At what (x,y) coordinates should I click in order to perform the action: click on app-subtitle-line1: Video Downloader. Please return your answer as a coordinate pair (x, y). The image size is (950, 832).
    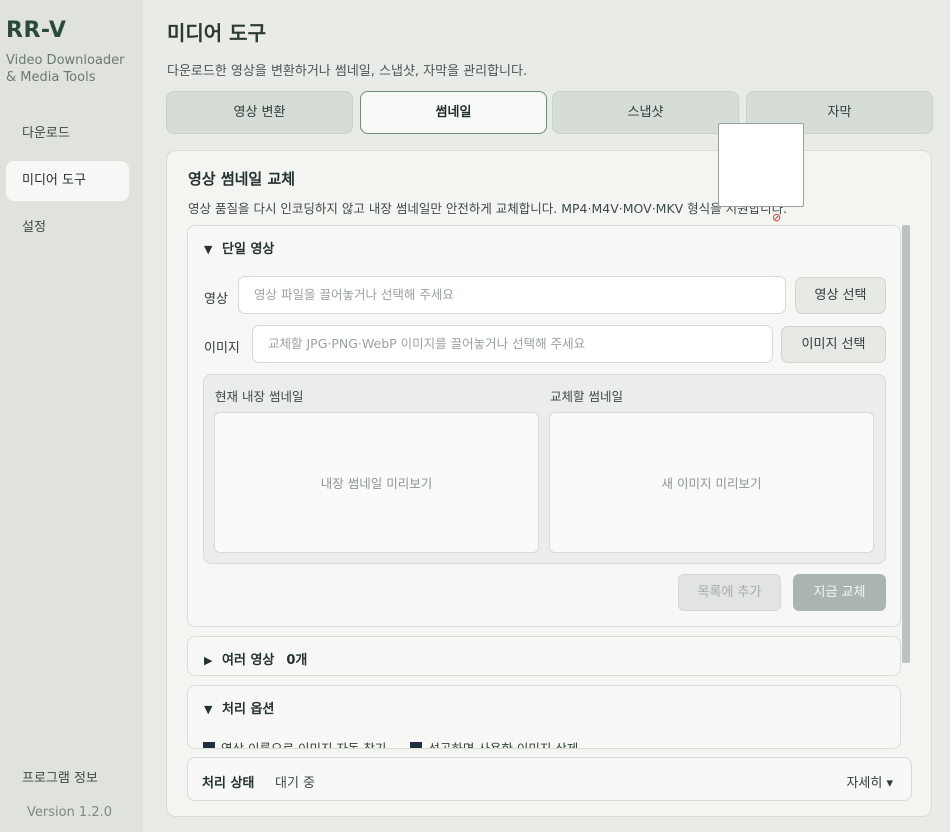
    Looking at the image, I should click on (65, 60).